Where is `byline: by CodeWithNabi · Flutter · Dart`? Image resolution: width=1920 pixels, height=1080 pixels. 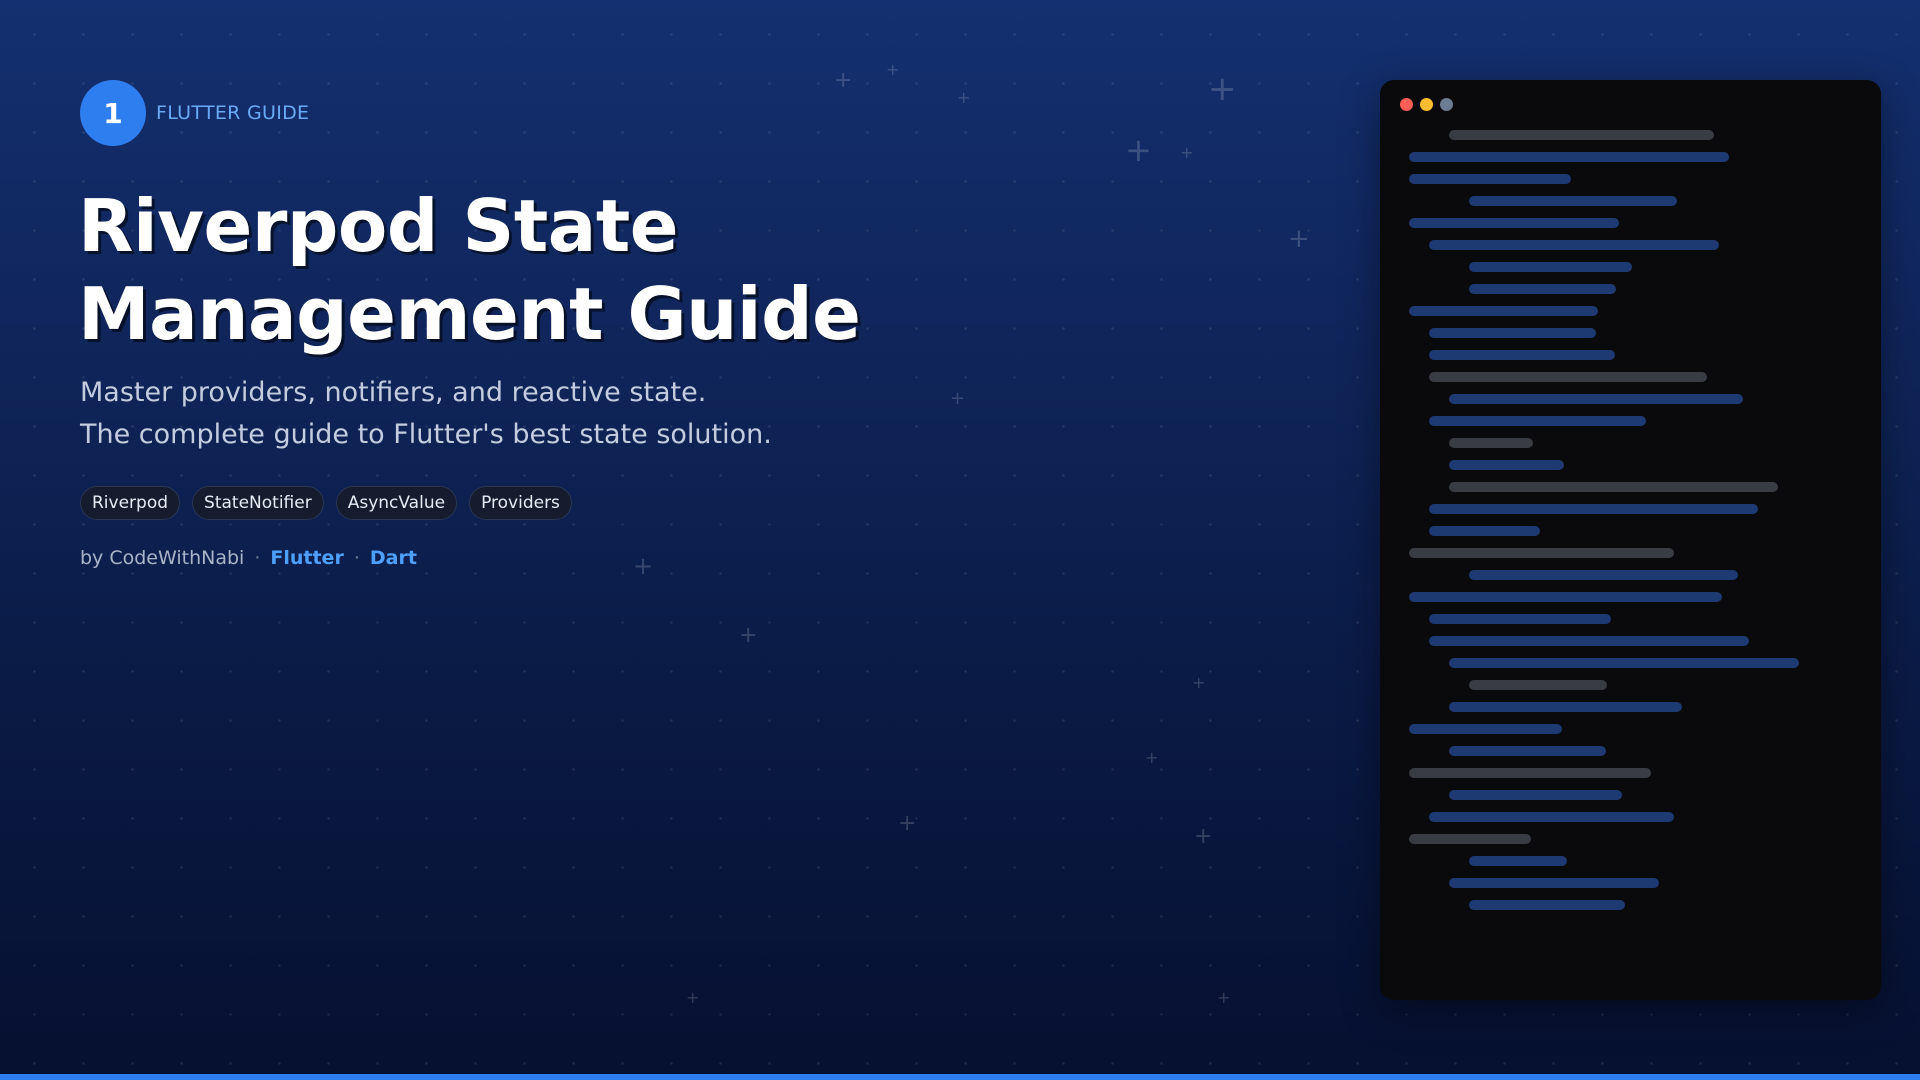 byline: by CodeWithNabi · Flutter · Dart is located at coordinates (248, 558).